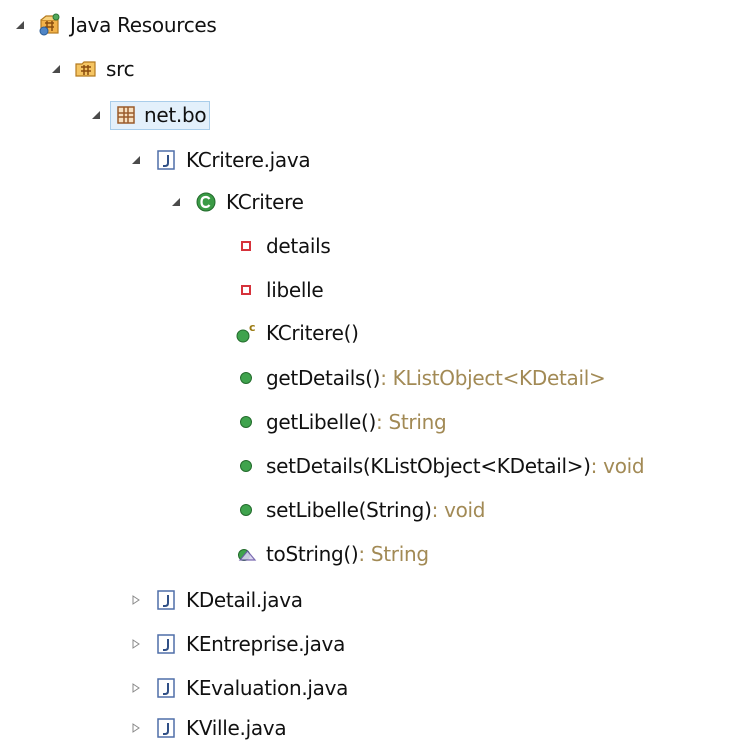  What do you see at coordinates (206, 202) in the screenshot?
I see `class-icon` at bounding box center [206, 202].